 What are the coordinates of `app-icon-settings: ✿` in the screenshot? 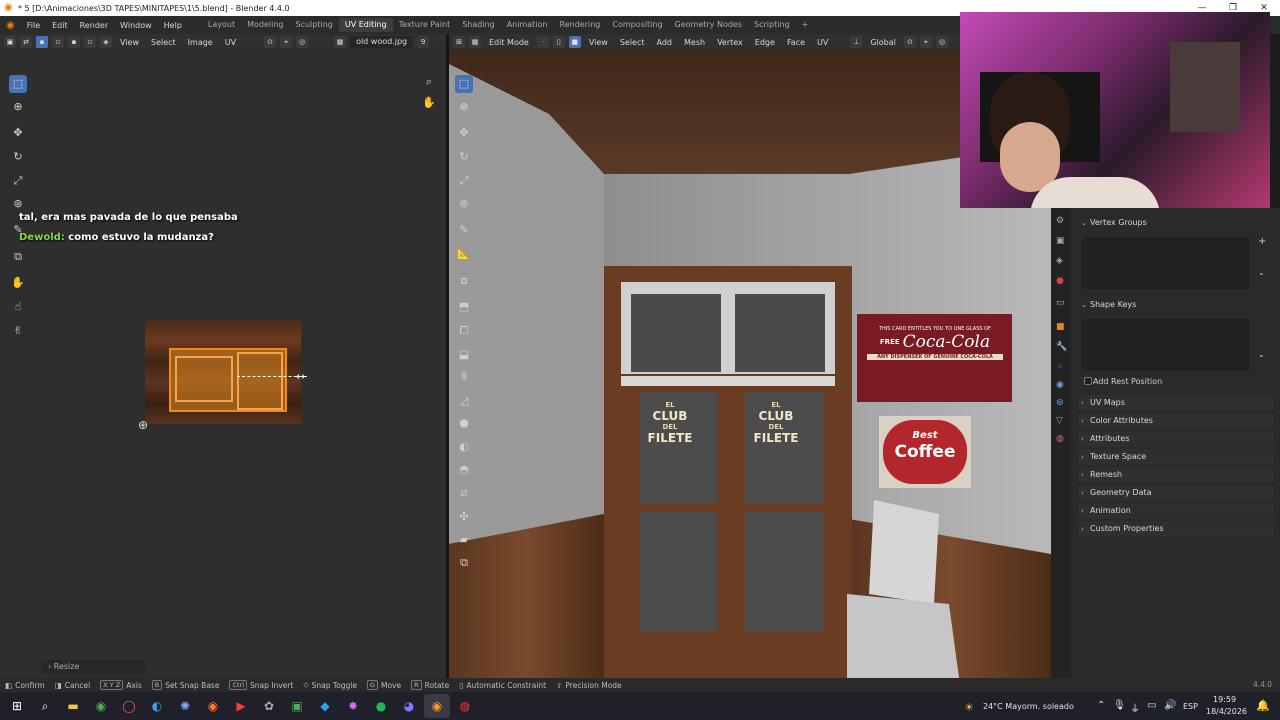 It's located at (269, 706).